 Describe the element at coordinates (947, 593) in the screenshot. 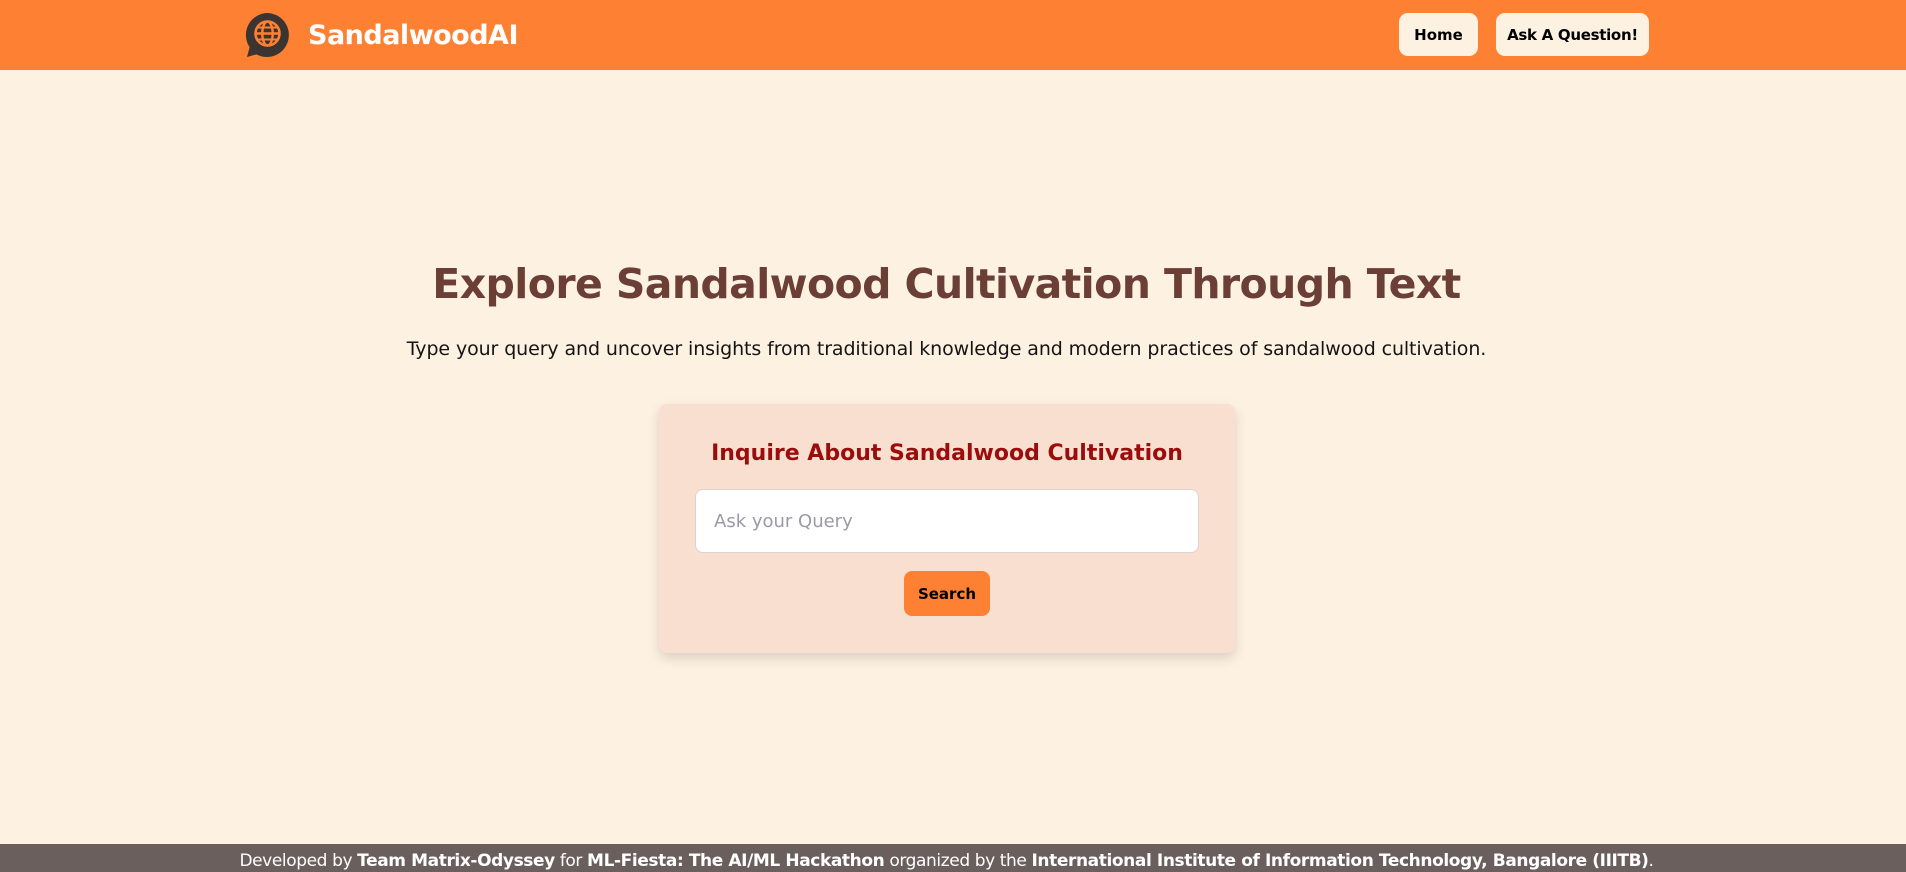

I see `search-button: Search` at that location.